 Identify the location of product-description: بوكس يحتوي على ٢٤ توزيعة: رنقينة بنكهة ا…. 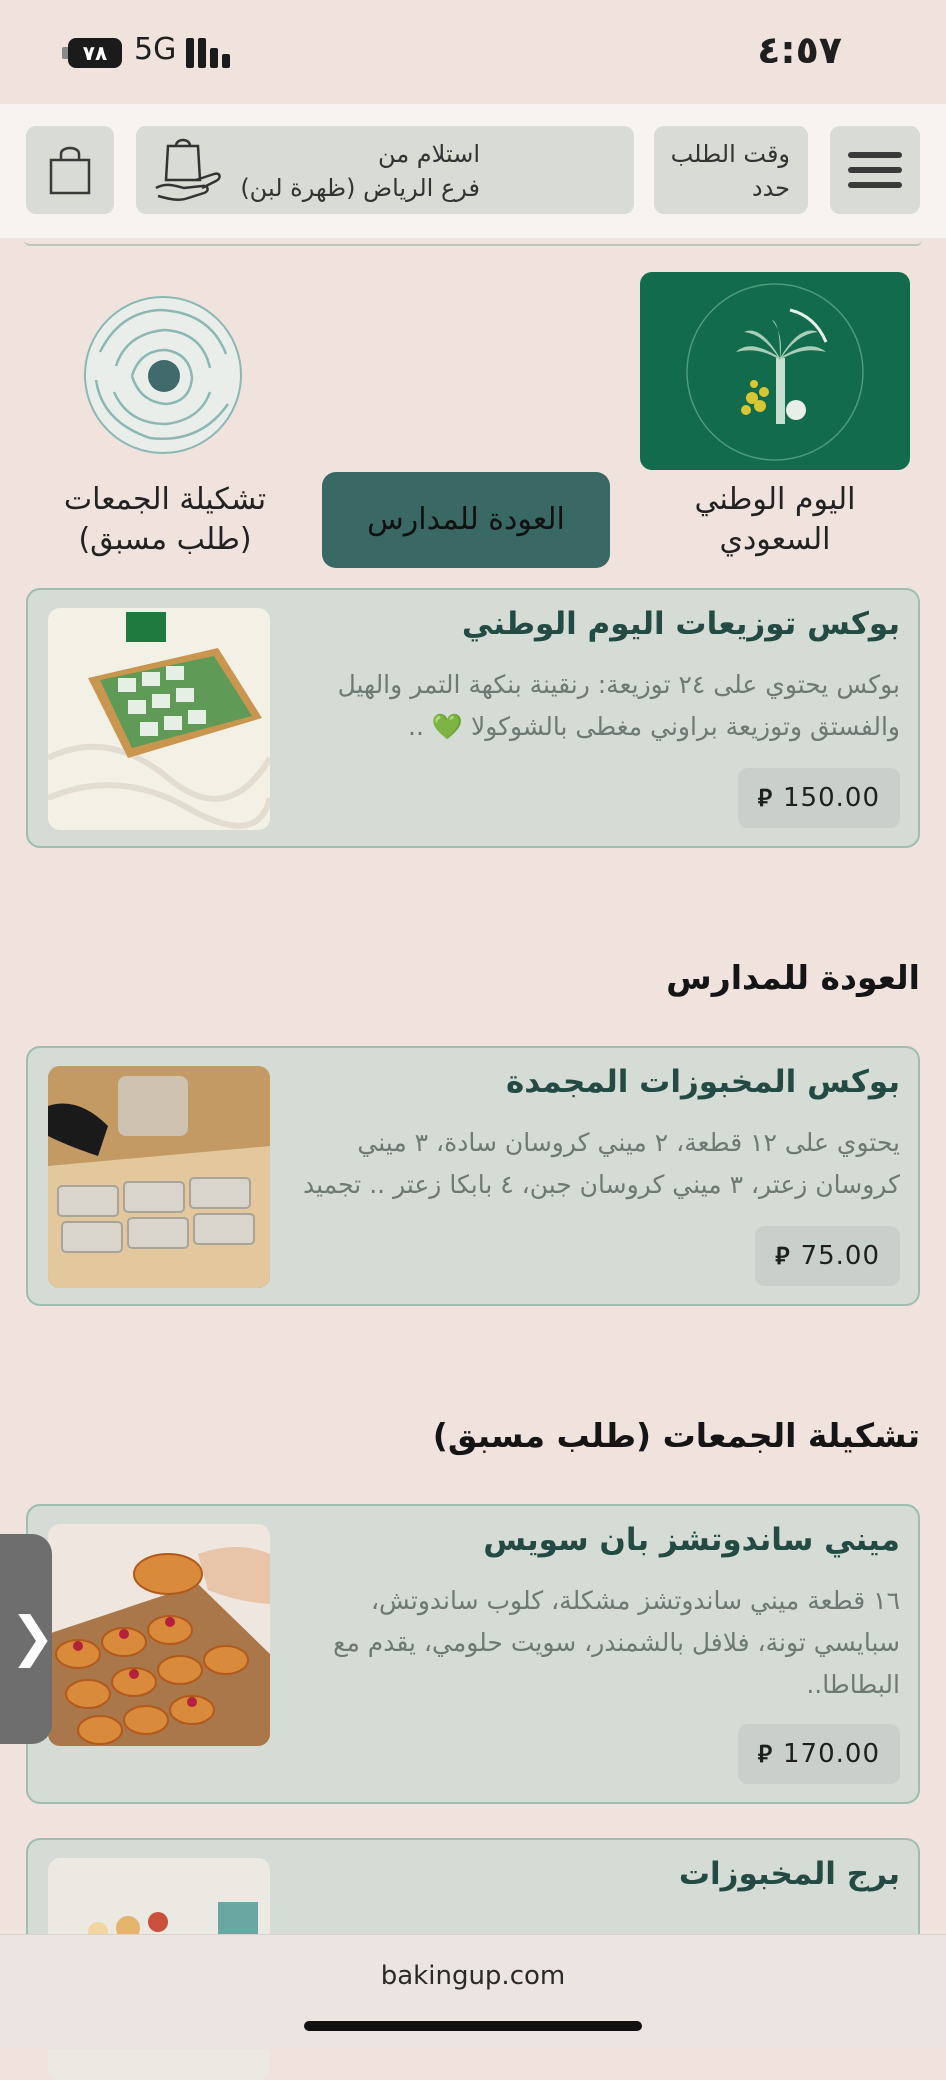
(618, 705).